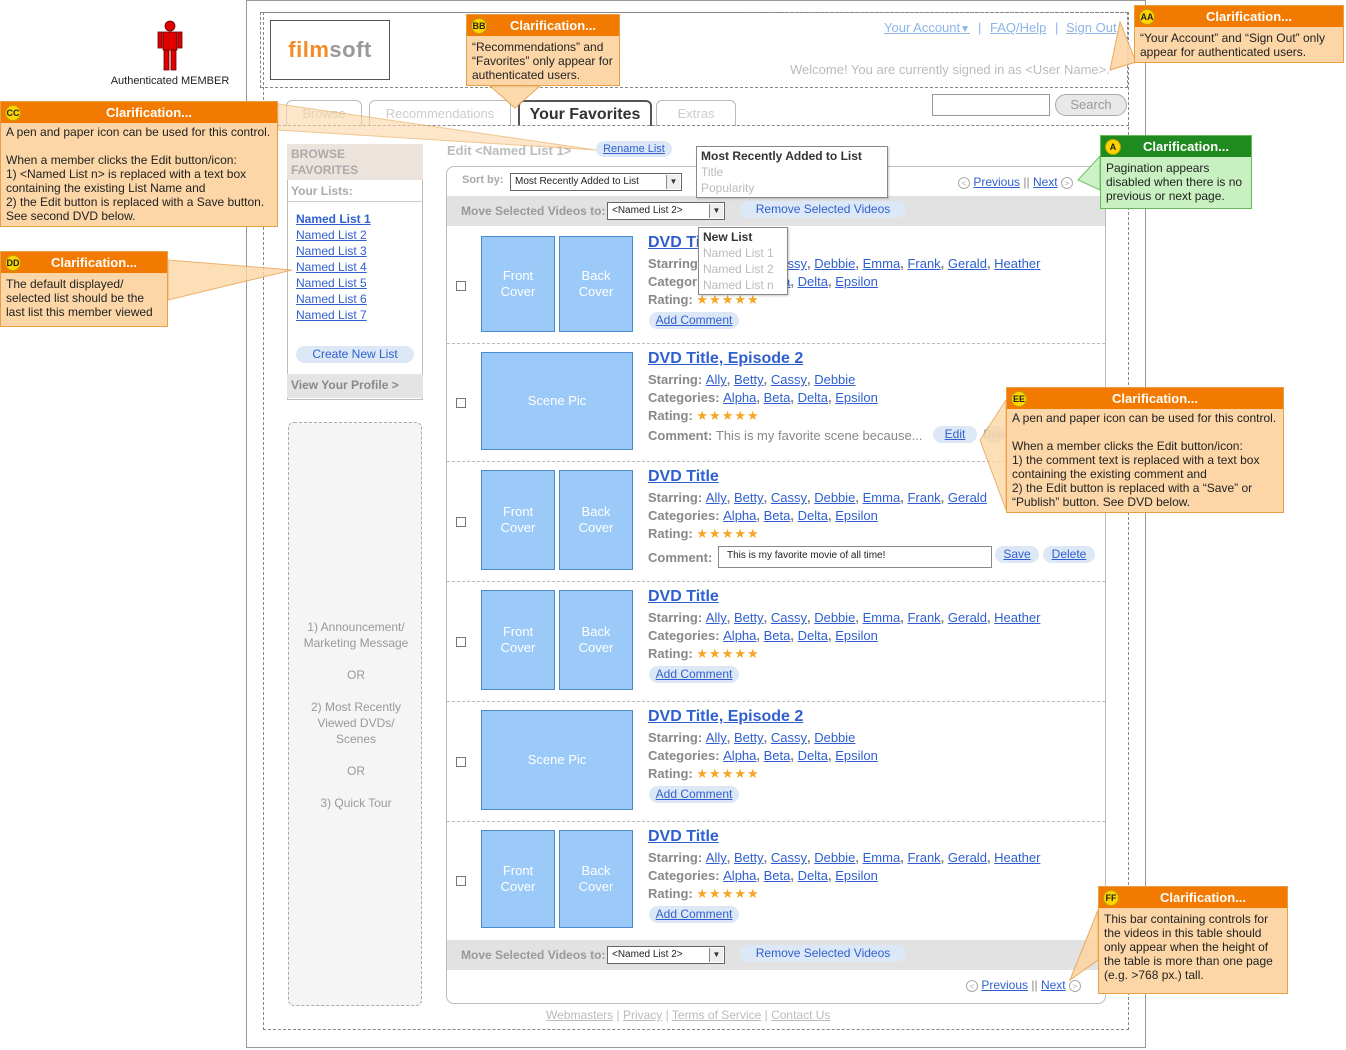 This screenshot has height=1050, width=1346. What do you see at coordinates (331, 251) in the screenshot?
I see `sidebar-item-named-list-3: Named List 3` at bounding box center [331, 251].